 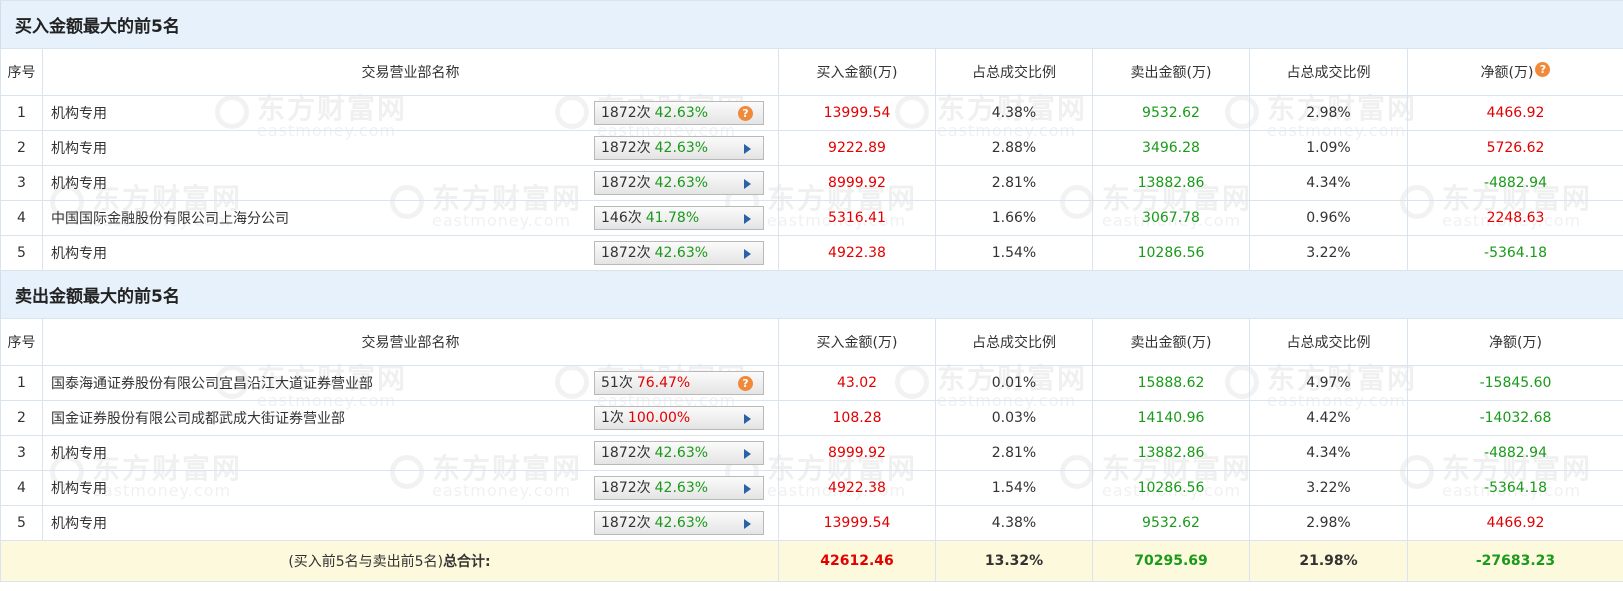 What do you see at coordinates (1514, 113) in the screenshot?
I see `net-amount: 4466.92` at bounding box center [1514, 113].